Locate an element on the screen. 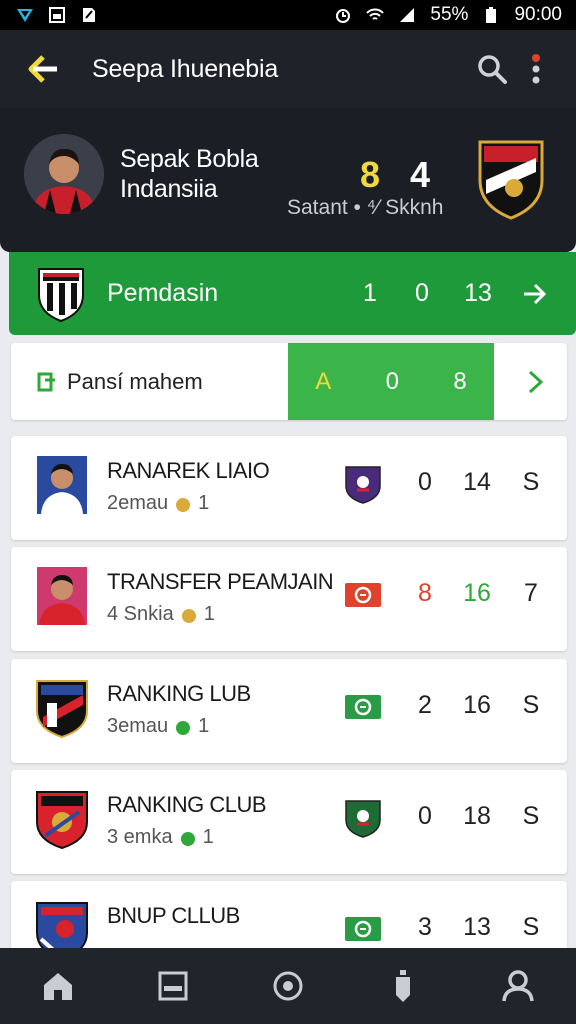 The image size is (576, 1024). list-item-sub-text: 3 emka is located at coordinates (140, 837).